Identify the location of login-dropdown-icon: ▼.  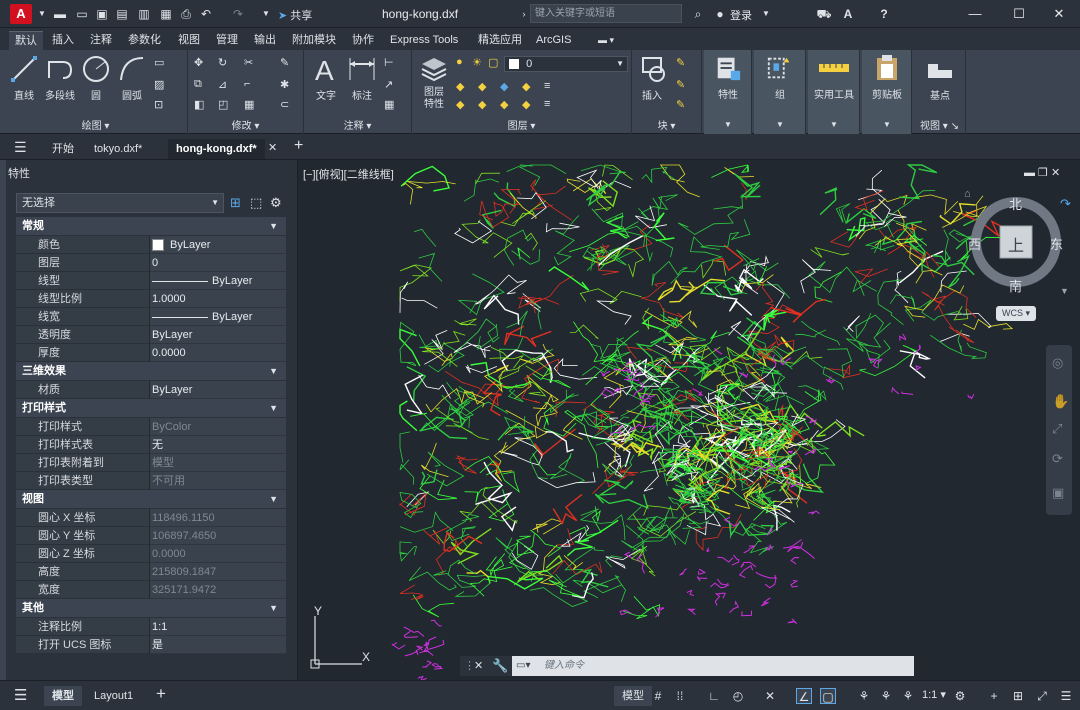
(766, 14).